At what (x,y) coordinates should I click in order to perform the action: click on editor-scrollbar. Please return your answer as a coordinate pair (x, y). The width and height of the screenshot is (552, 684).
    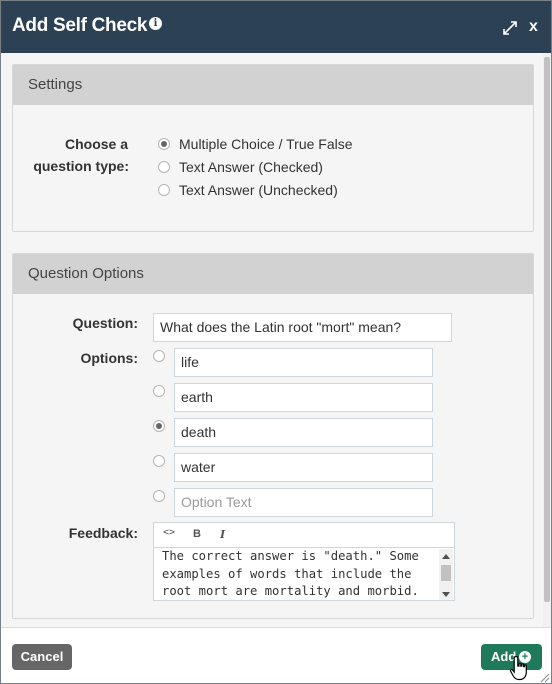
    Looking at the image, I should click on (446, 574).